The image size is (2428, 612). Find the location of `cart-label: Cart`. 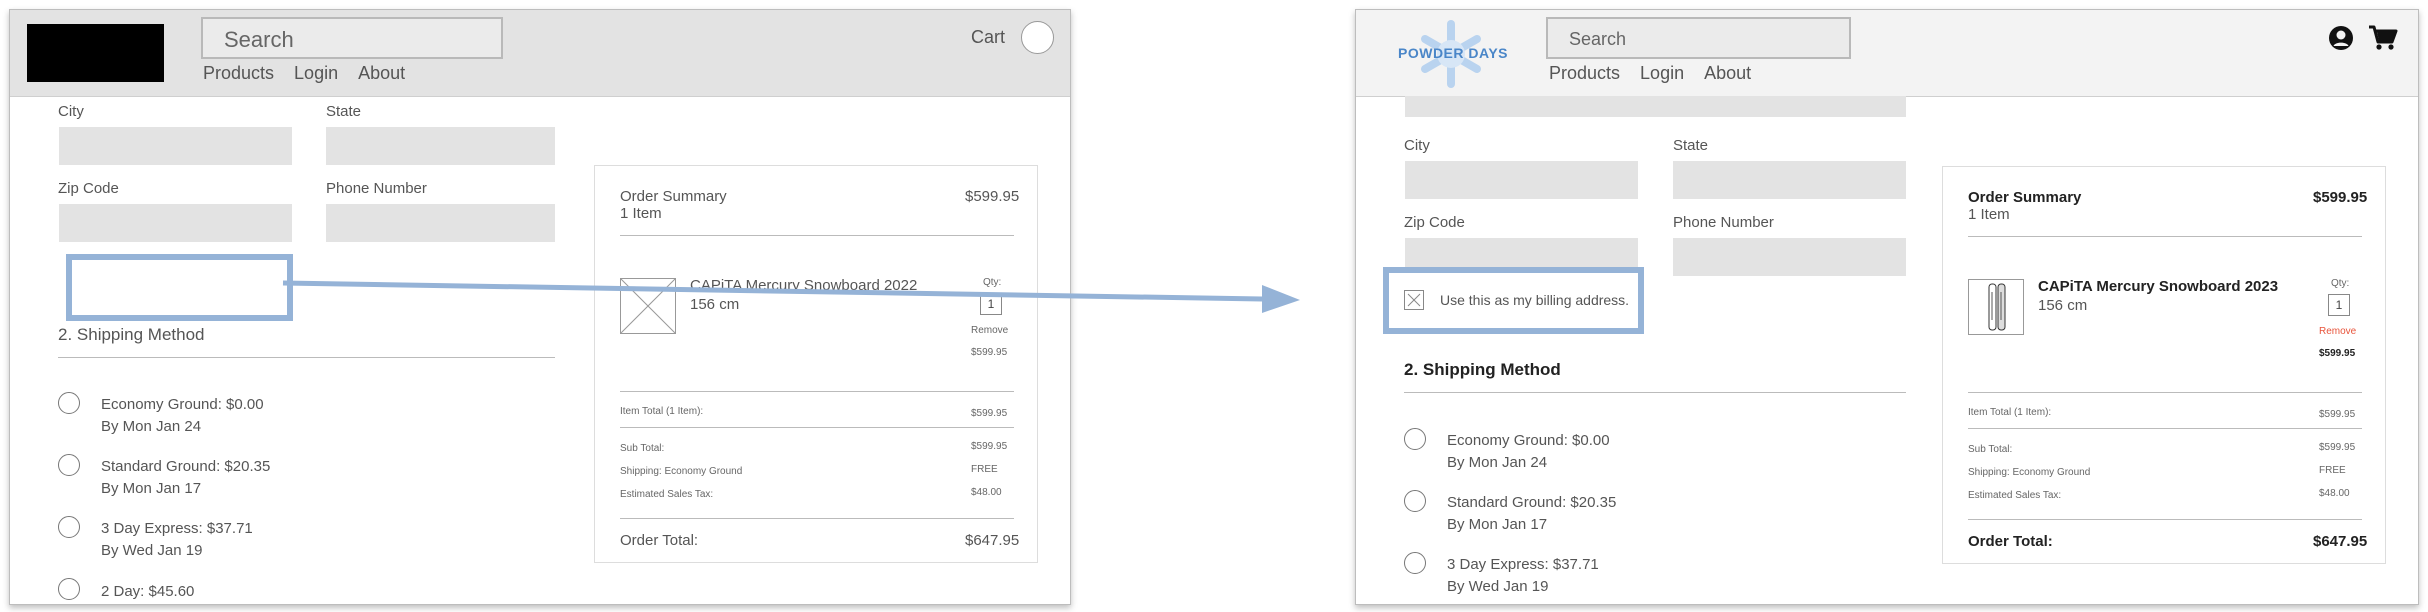

cart-label: Cart is located at coordinates (988, 37).